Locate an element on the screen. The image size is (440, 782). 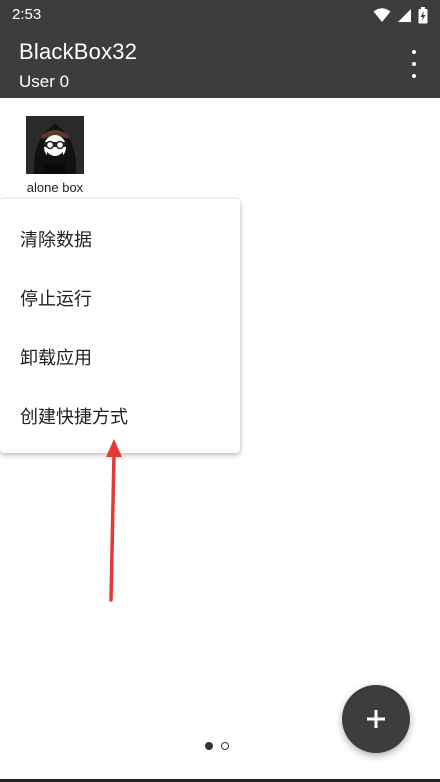
battery-icon is located at coordinates (423, 14).